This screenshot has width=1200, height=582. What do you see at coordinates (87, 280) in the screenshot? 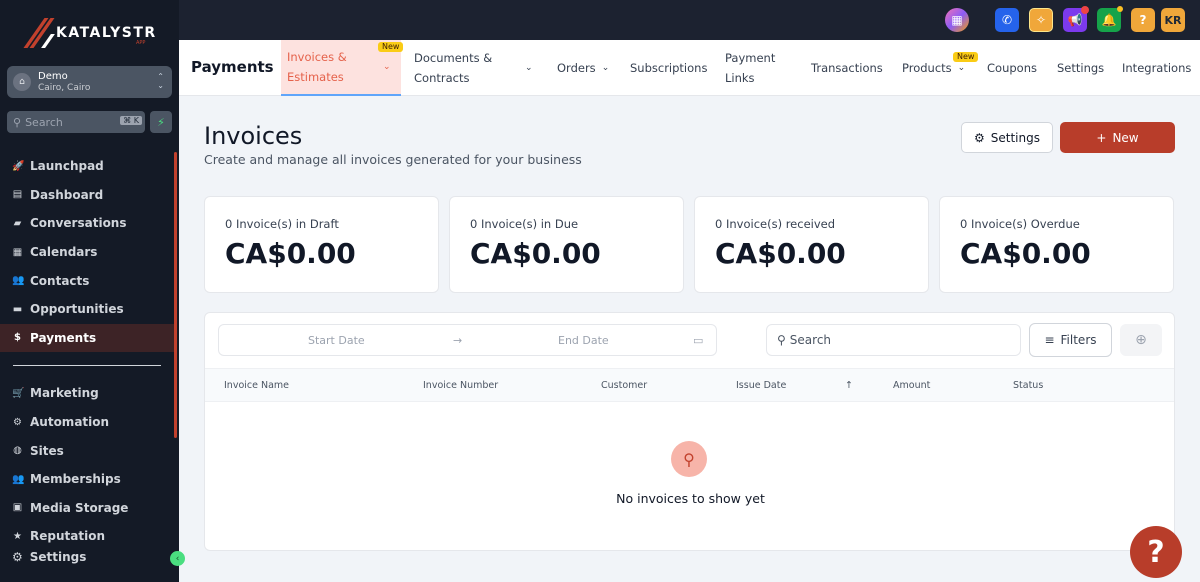
I see `sidebar-item-contacts: 👥 Contacts` at bounding box center [87, 280].